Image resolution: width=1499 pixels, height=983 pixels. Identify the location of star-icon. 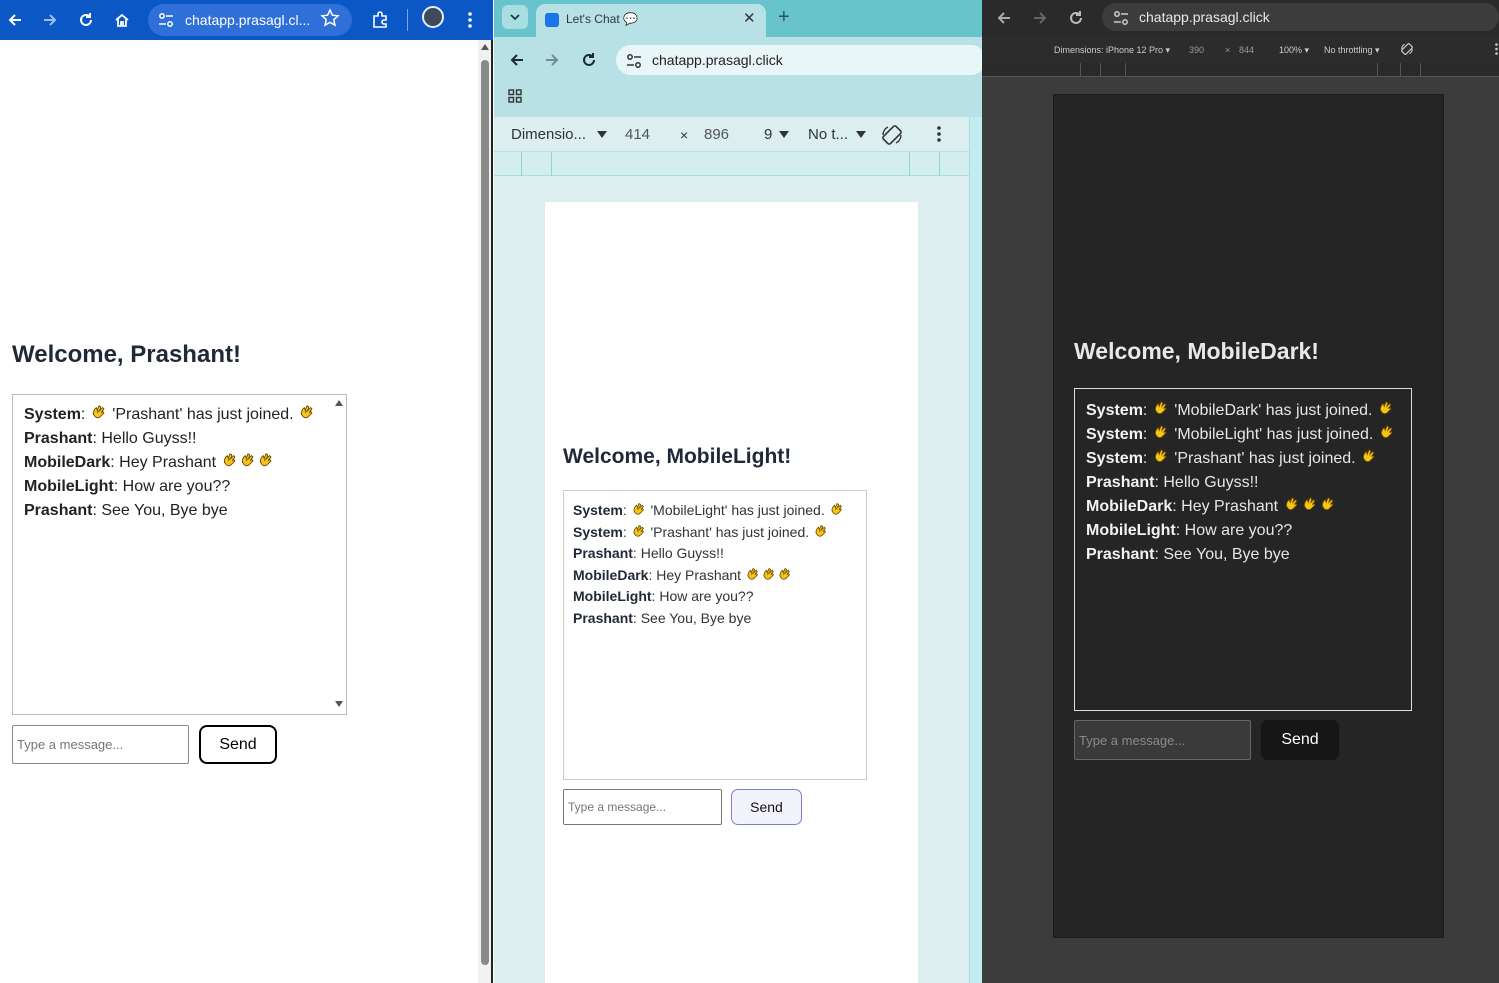
(330, 18).